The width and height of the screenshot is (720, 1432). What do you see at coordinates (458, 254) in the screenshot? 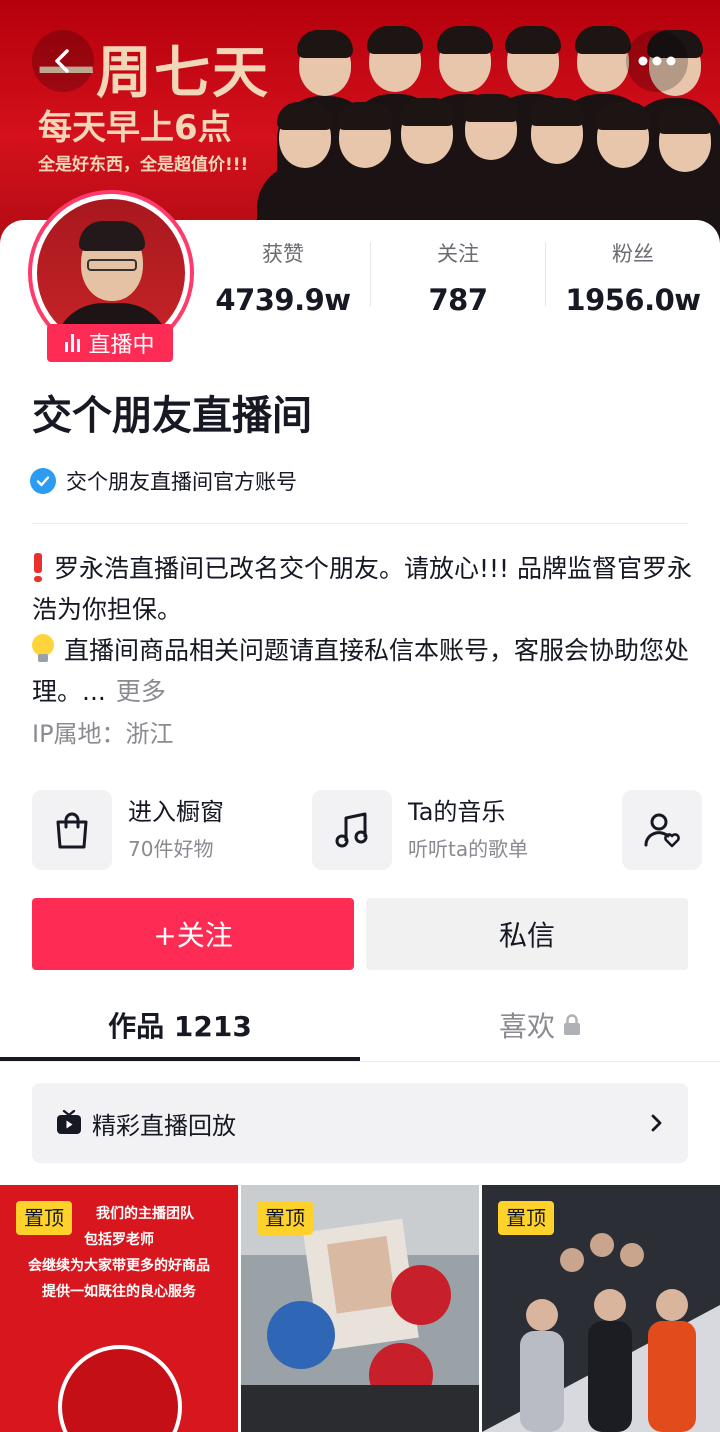
I see `stat-label: 关注` at bounding box center [458, 254].